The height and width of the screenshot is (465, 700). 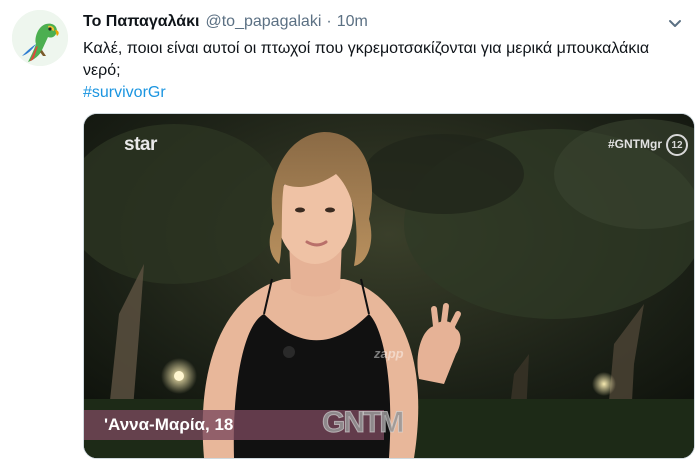 I want to click on display-name: Το Παπαγαλάκι, so click(x=141, y=22).